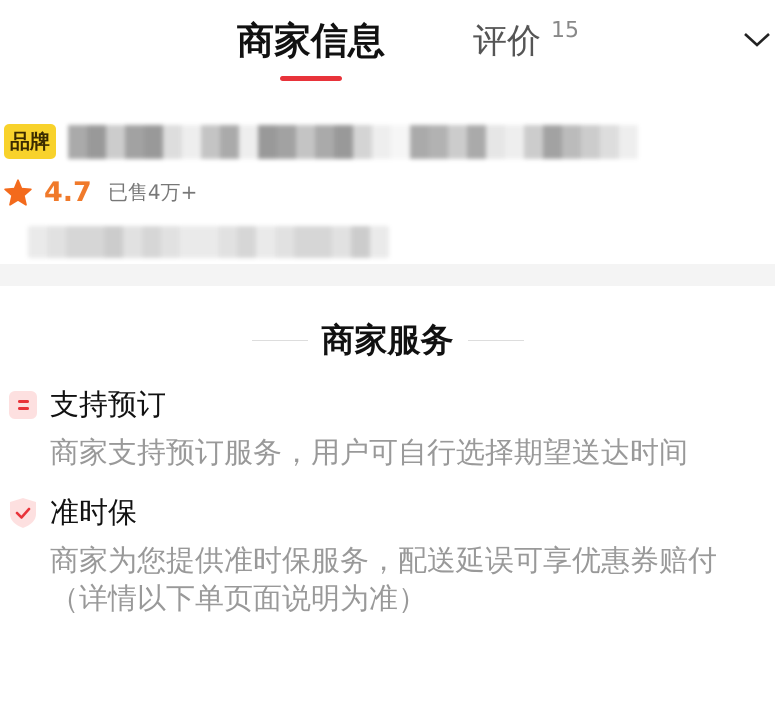 The width and height of the screenshot is (775, 704). Describe the element at coordinates (108, 404) in the screenshot. I see `service-title: 支持预订` at that location.